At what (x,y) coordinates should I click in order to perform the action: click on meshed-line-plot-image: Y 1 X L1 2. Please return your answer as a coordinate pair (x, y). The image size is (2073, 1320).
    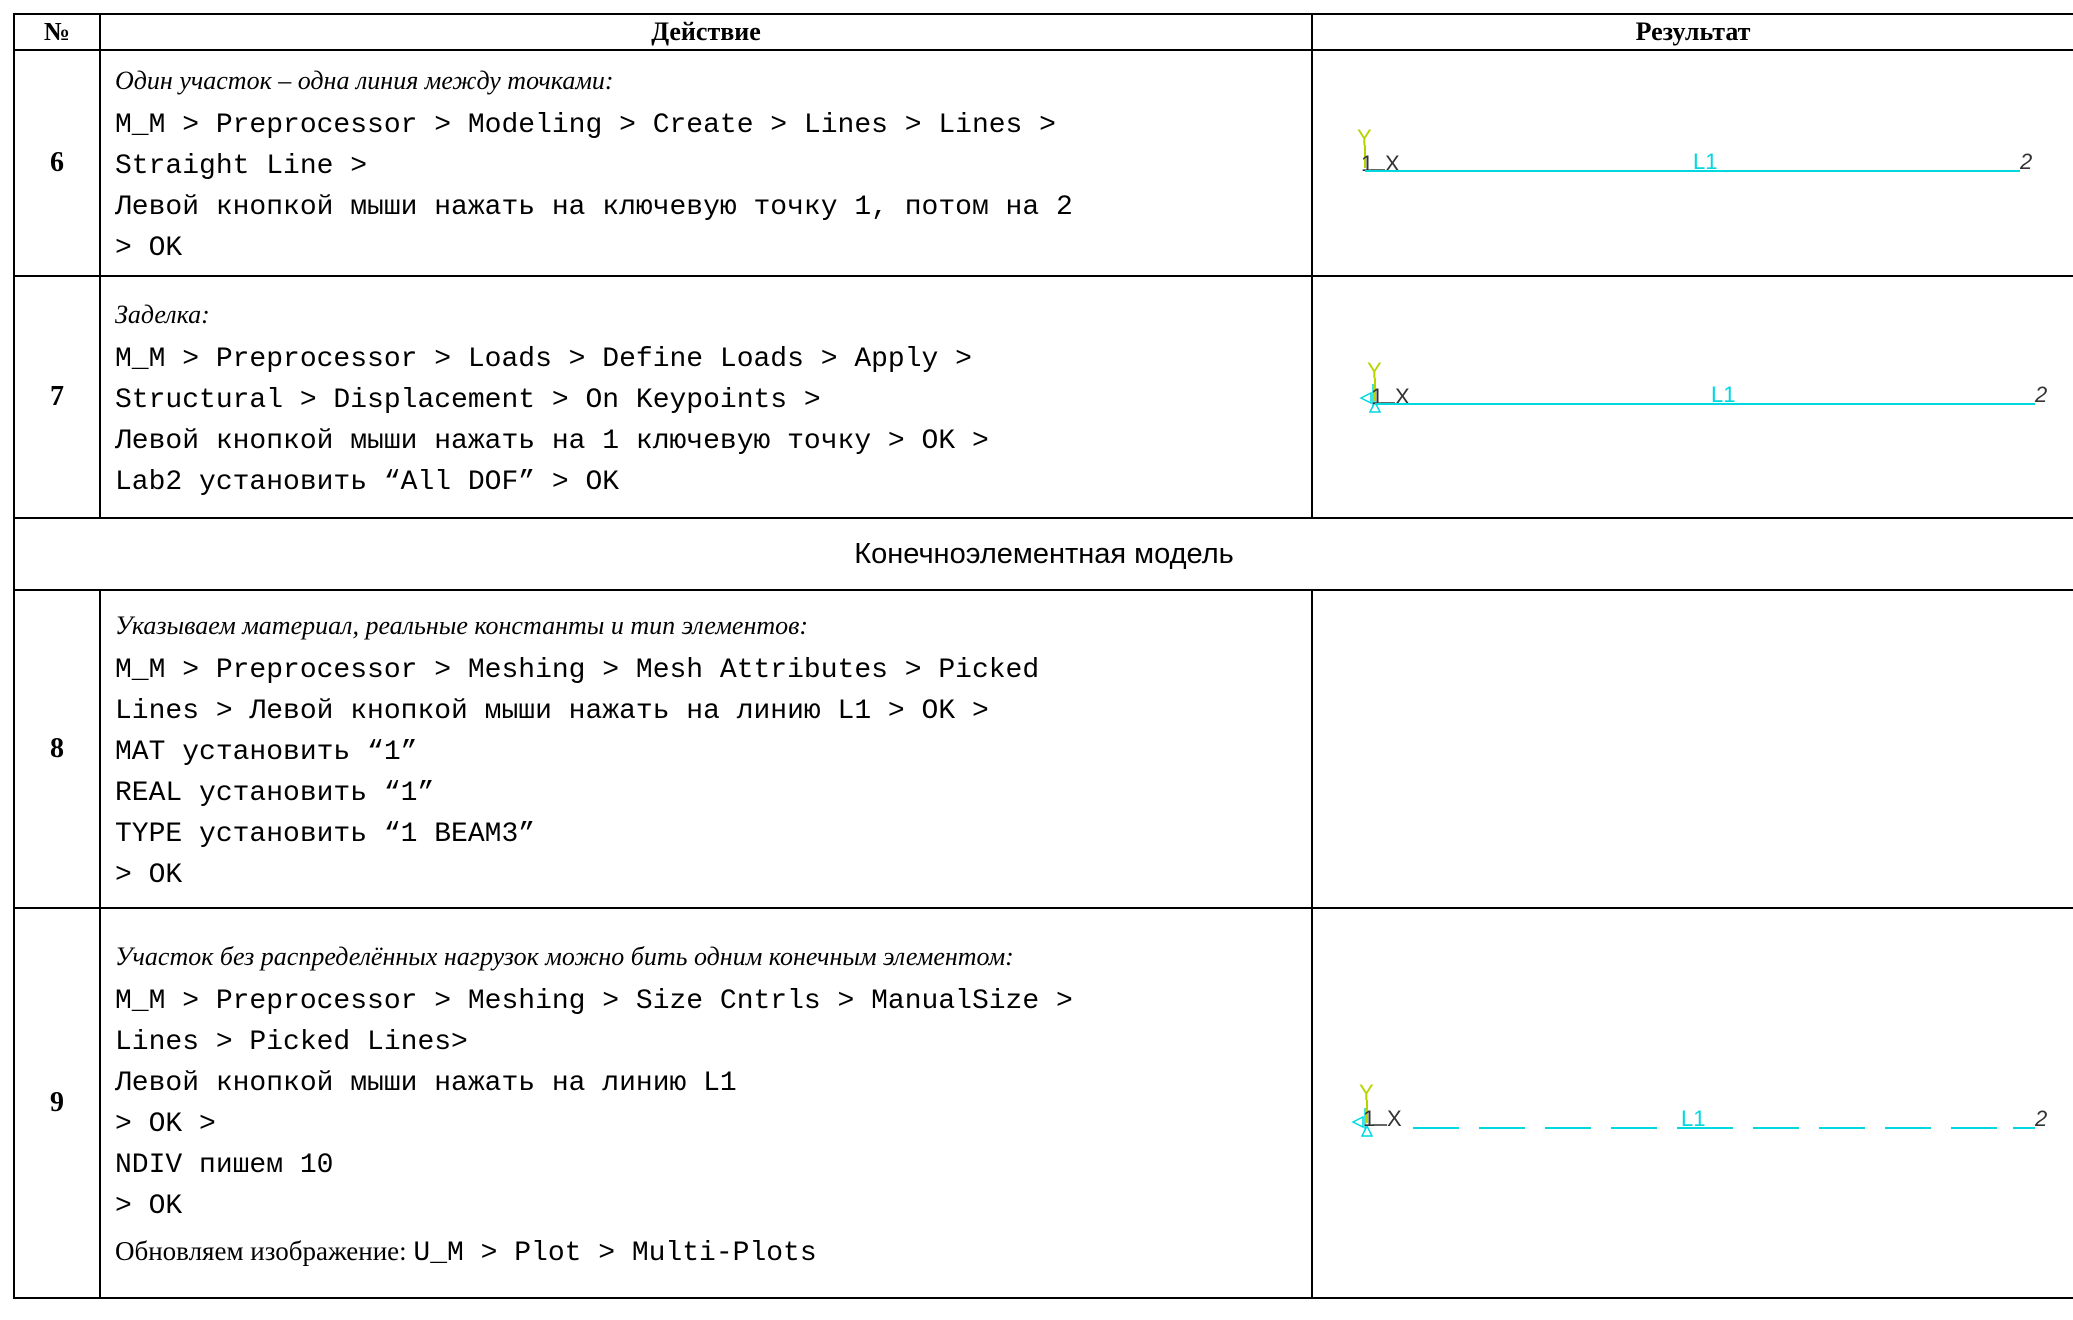
    Looking at the image, I should click on (1699, 1108).